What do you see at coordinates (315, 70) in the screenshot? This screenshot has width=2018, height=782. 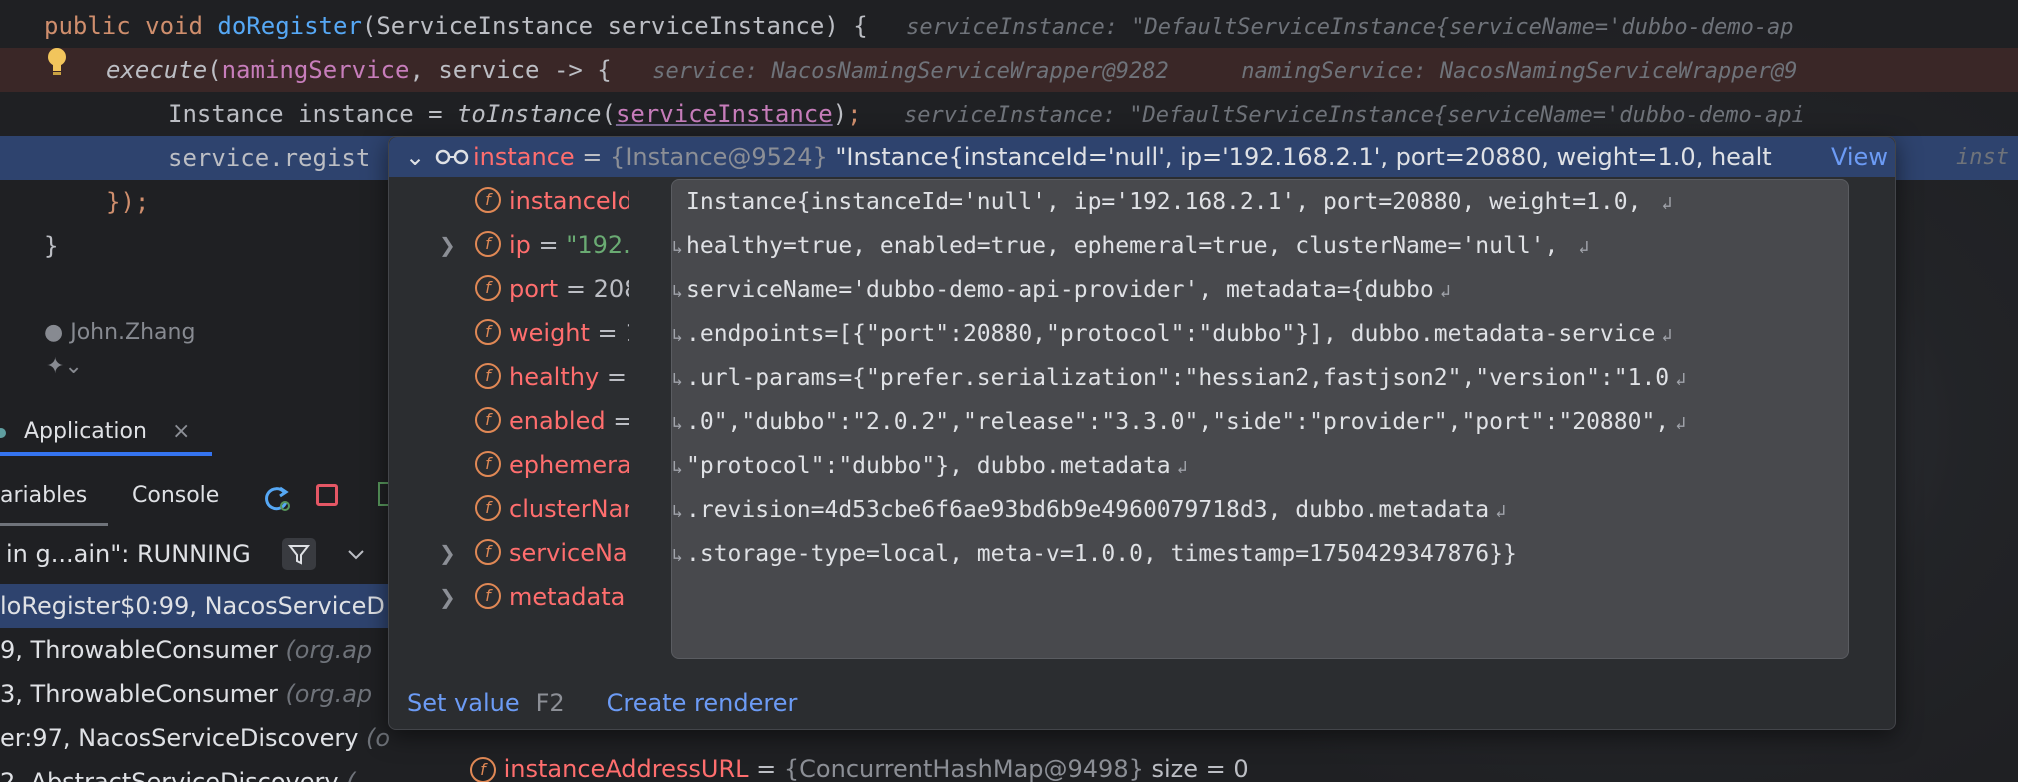 I see `arg-naming-service: namingService` at bounding box center [315, 70].